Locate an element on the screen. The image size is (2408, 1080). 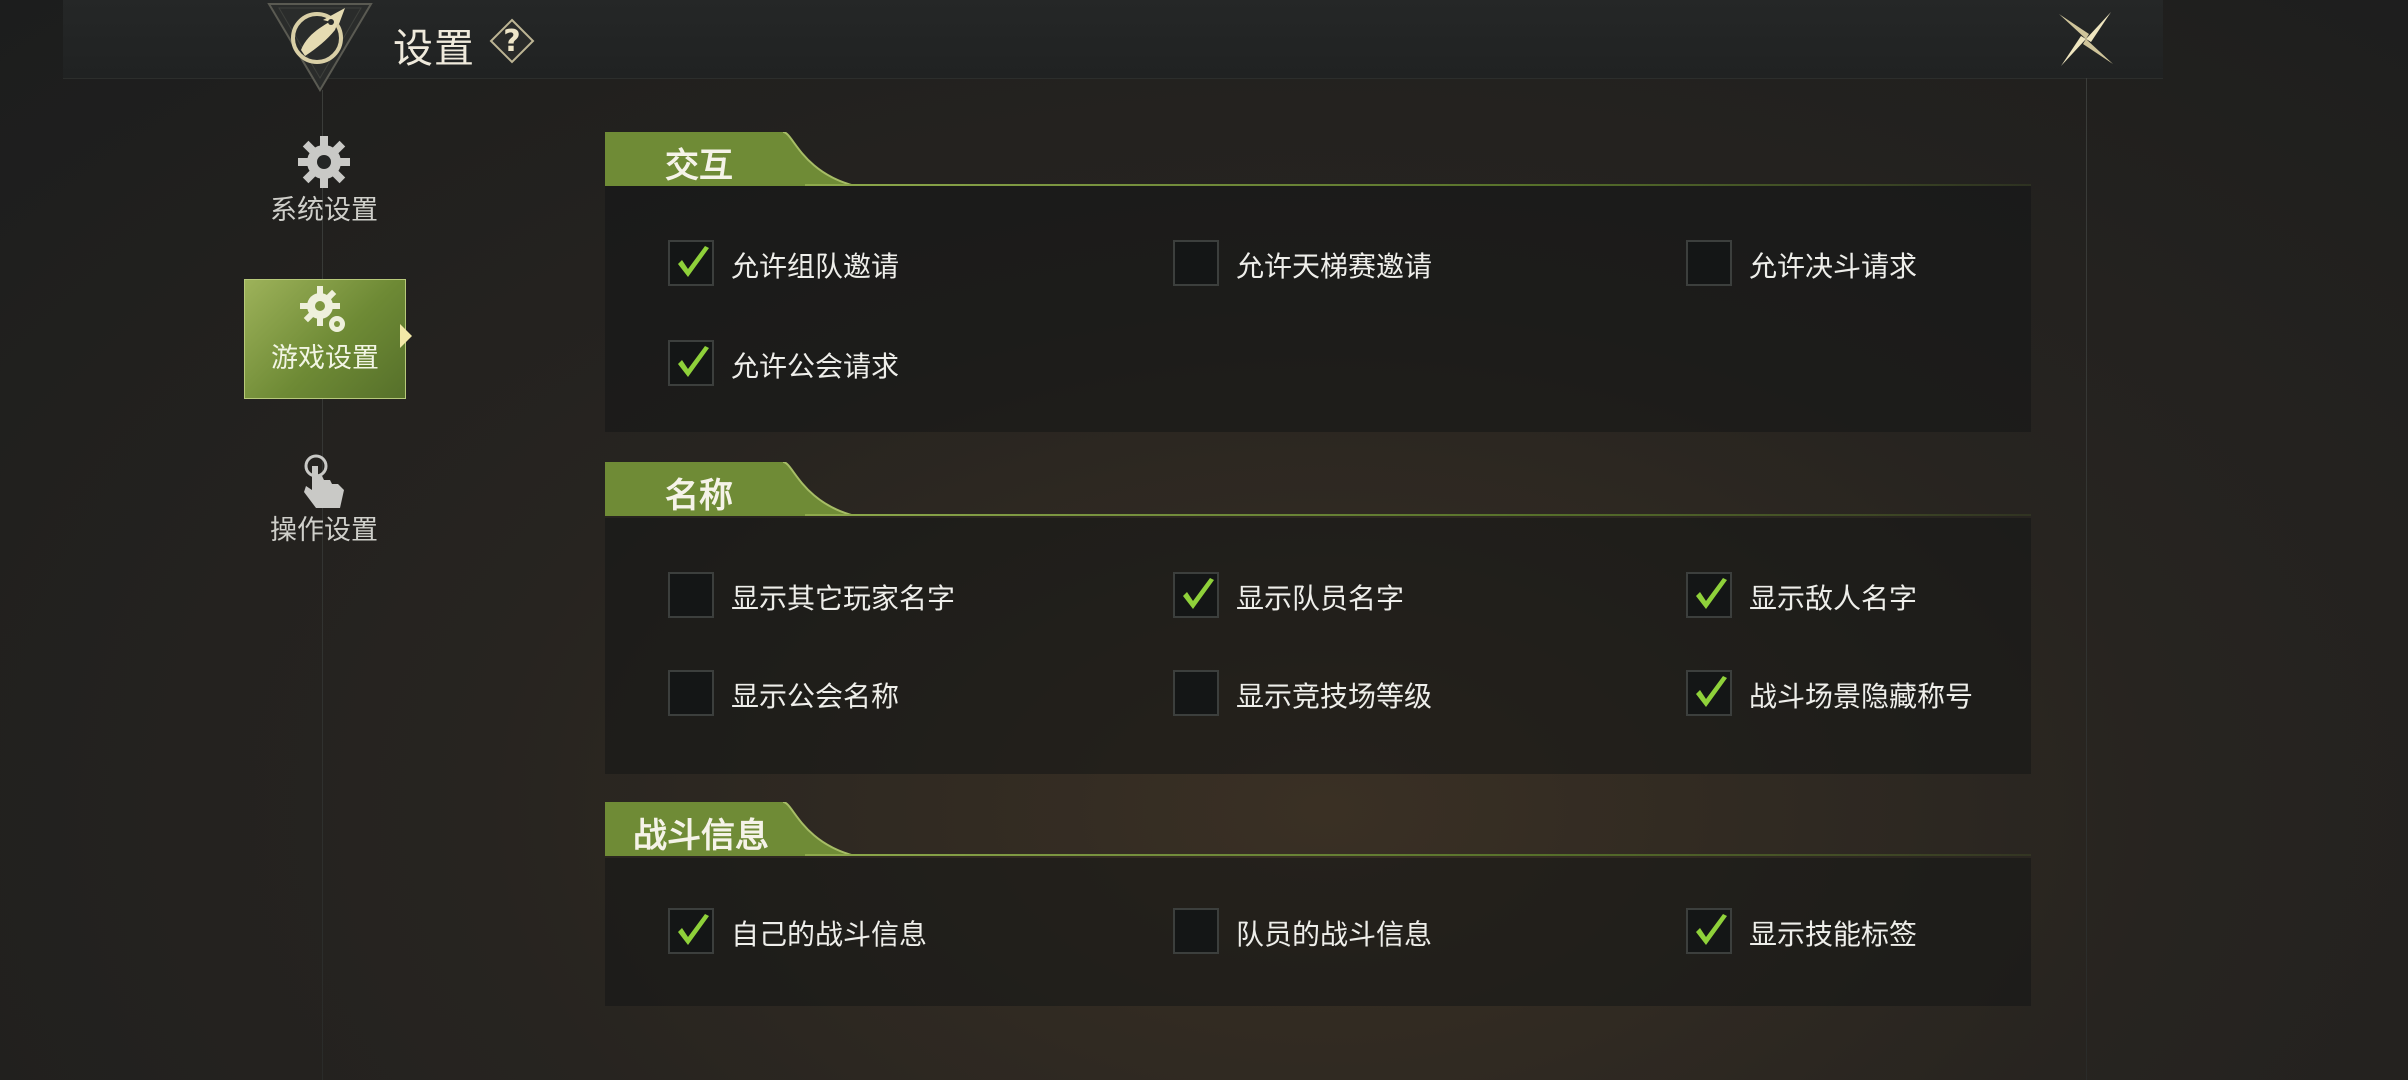
gears-icon is located at coordinates (322, 309).